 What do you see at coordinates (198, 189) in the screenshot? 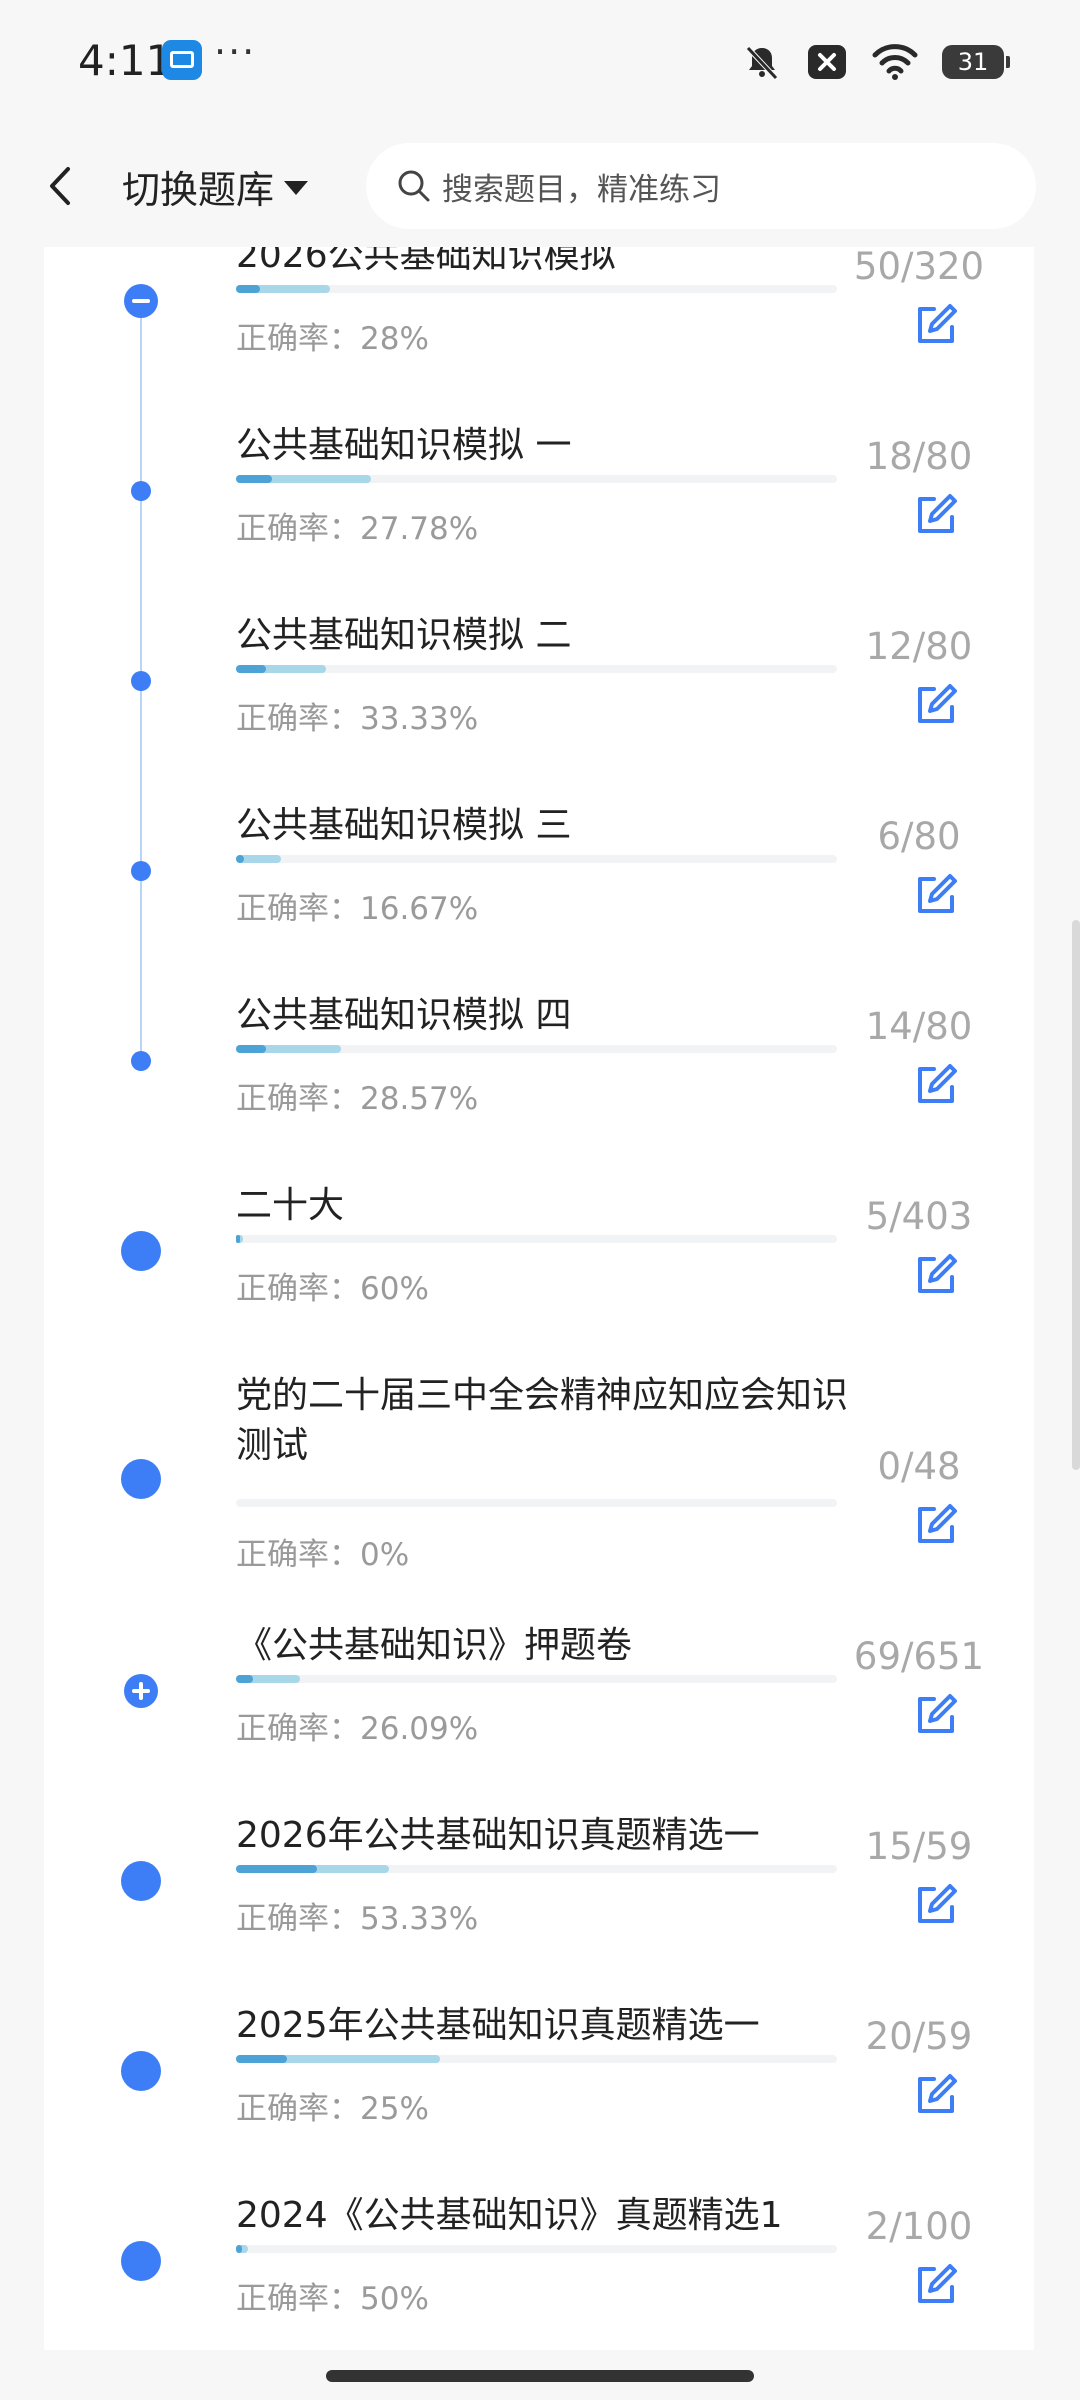
I see `switch-bank-label: 切换题库` at bounding box center [198, 189].